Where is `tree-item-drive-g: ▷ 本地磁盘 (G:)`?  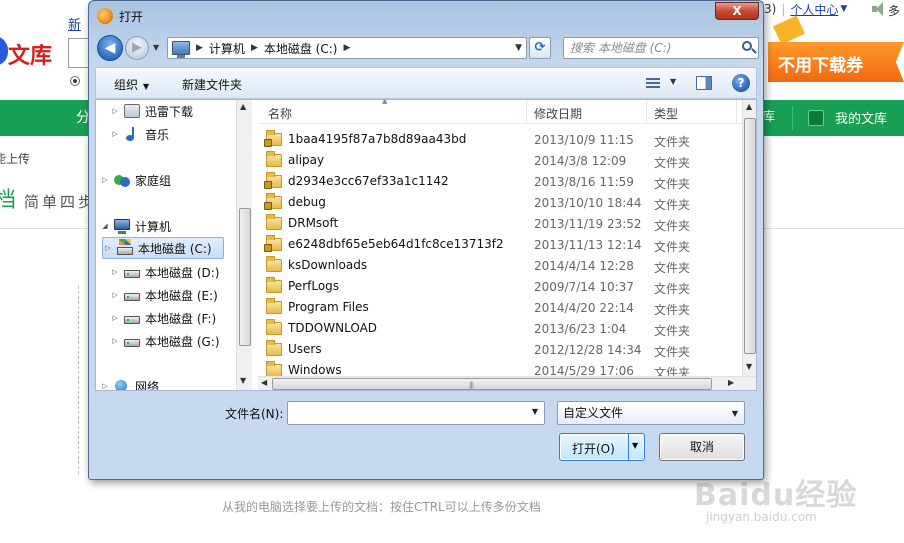 tree-item-drive-g: ▷ 本地磁盘 (G:) is located at coordinates (165, 341).